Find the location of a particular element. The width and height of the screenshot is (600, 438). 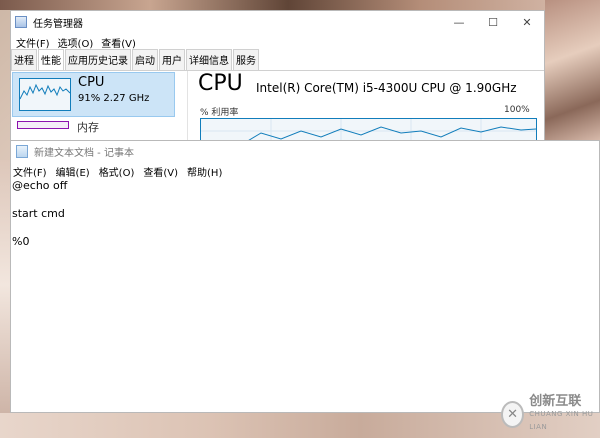

notepad-menubar: 文件(F) 编辑(E) 格式(O) 查看(V) 帮助(H) is located at coordinates (305, 171).